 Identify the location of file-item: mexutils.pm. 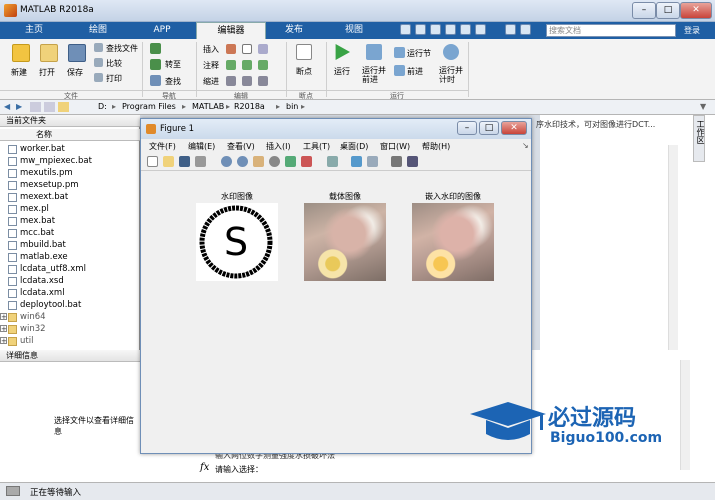
(40, 173).